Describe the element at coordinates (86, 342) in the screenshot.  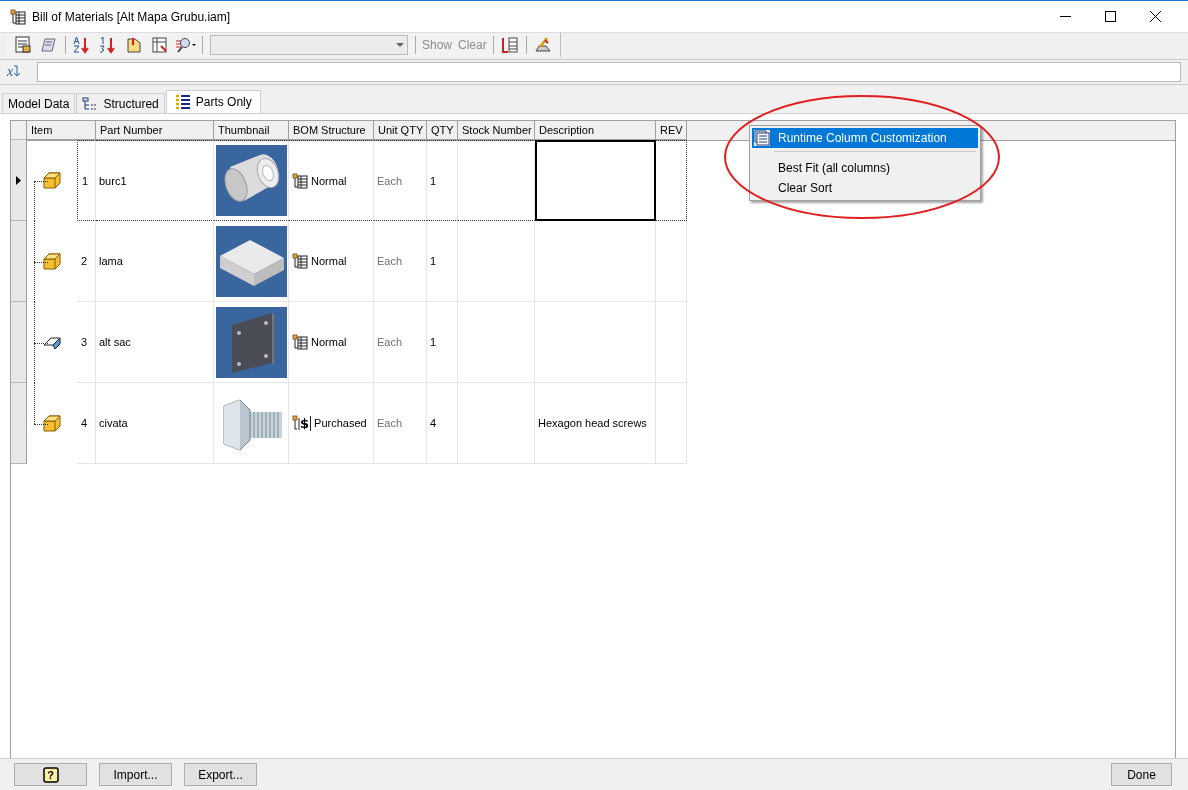
I see `table-cell: 3` at that location.